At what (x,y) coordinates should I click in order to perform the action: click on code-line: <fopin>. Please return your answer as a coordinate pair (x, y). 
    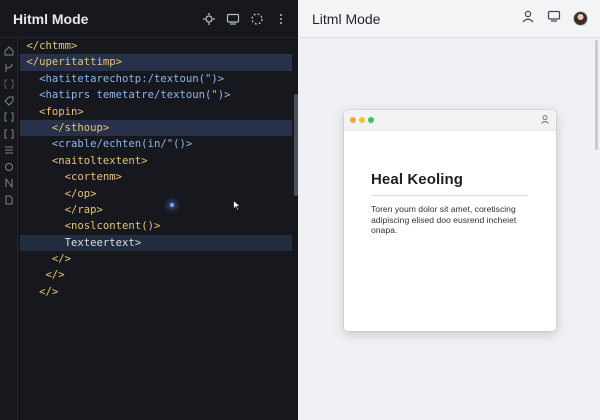
    Looking at the image, I should click on (156, 112).